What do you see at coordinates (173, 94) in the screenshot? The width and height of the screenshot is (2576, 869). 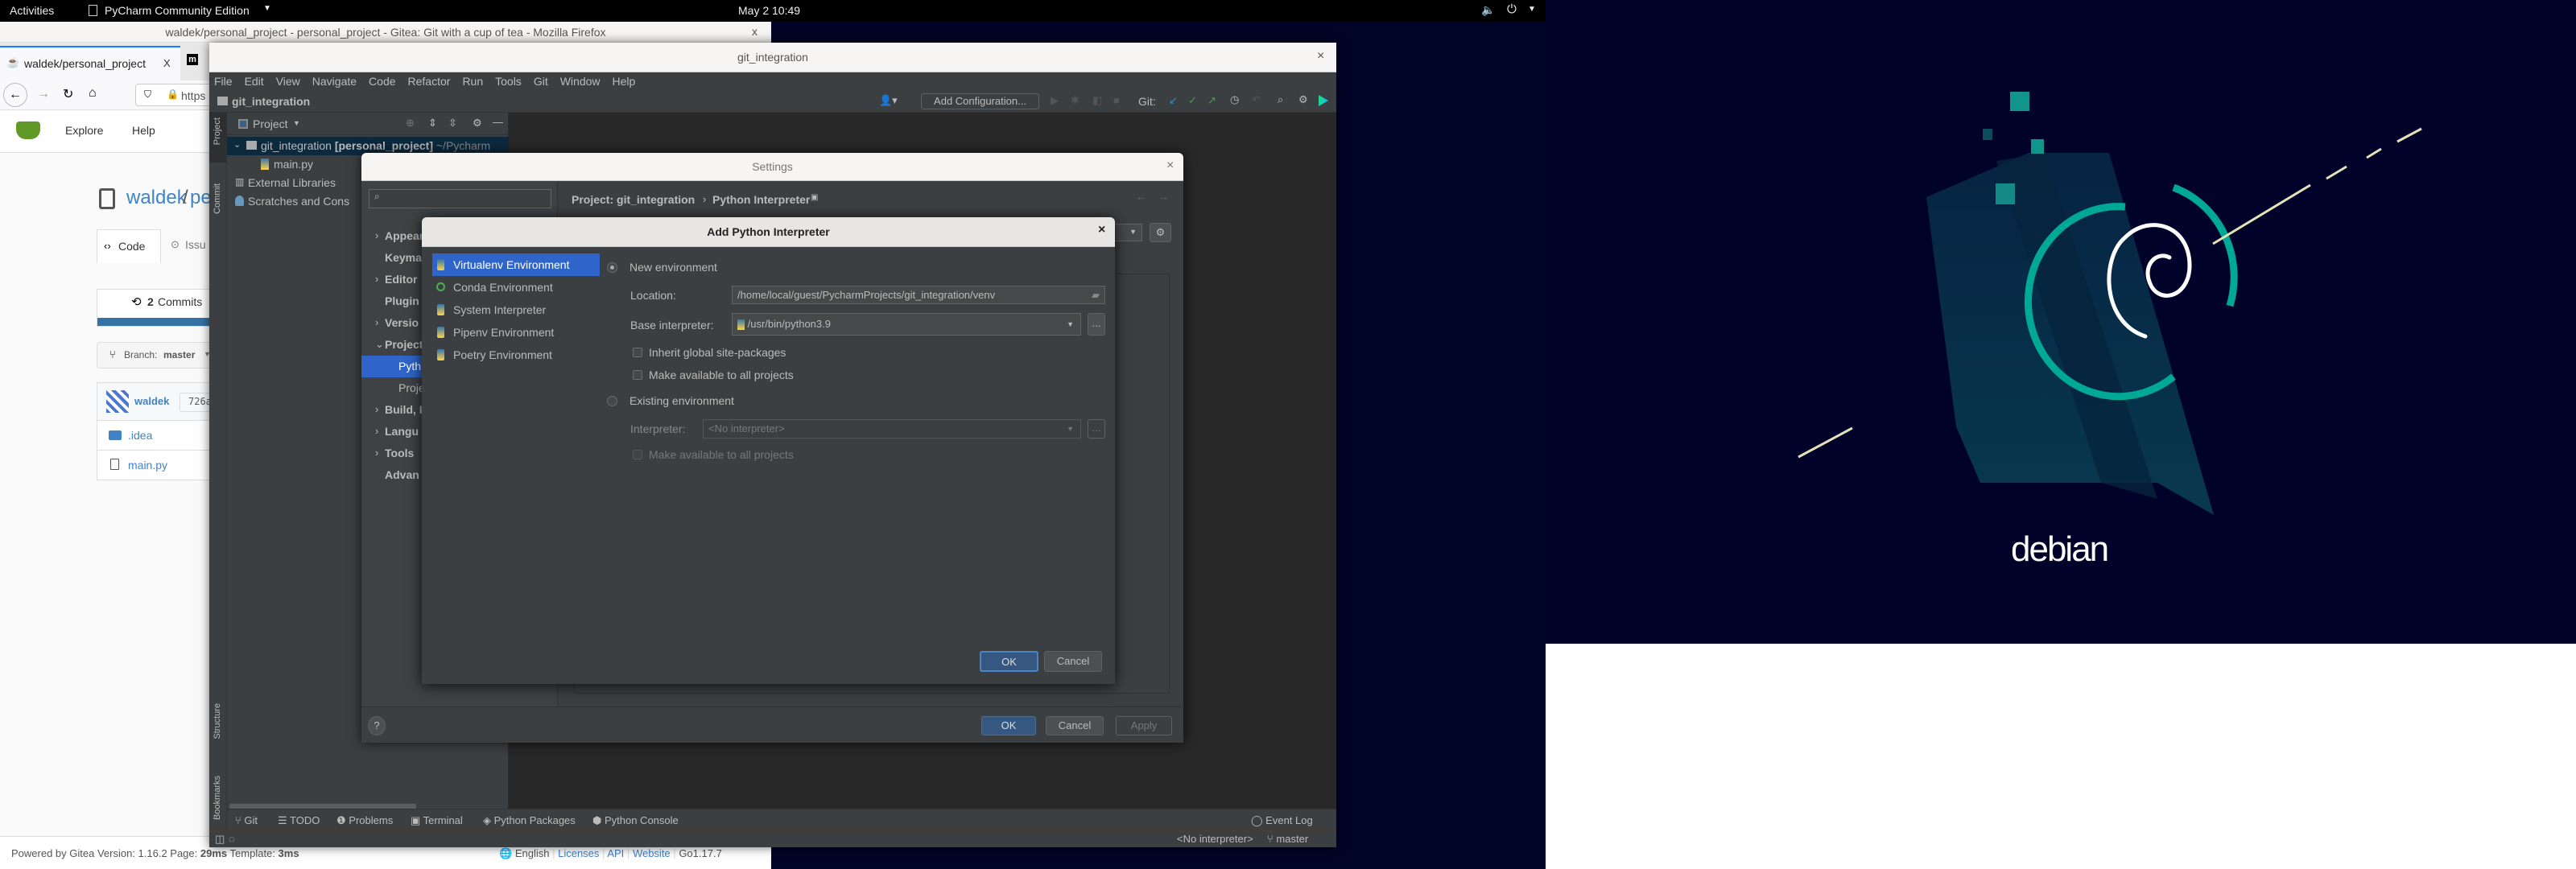 I see `lock-icon: 🔒` at bounding box center [173, 94].